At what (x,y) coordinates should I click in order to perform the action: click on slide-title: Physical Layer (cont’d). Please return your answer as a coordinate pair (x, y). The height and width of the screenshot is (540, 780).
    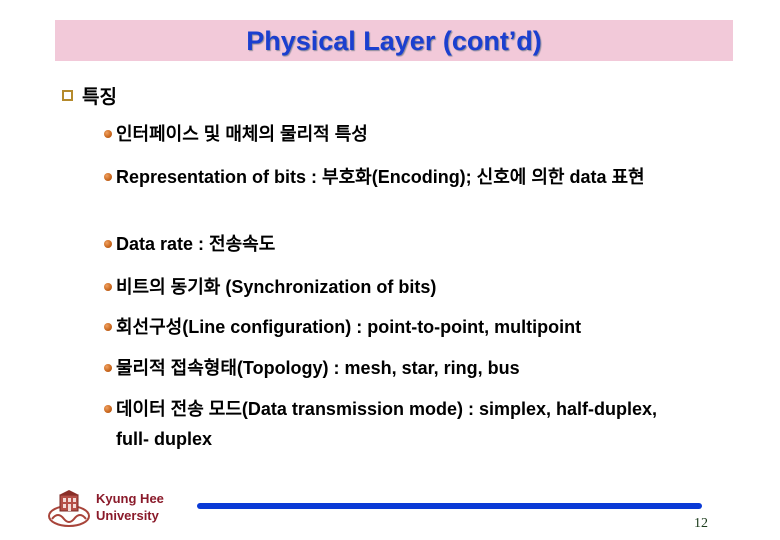
    Looking at the image, I should click on (394, 41).